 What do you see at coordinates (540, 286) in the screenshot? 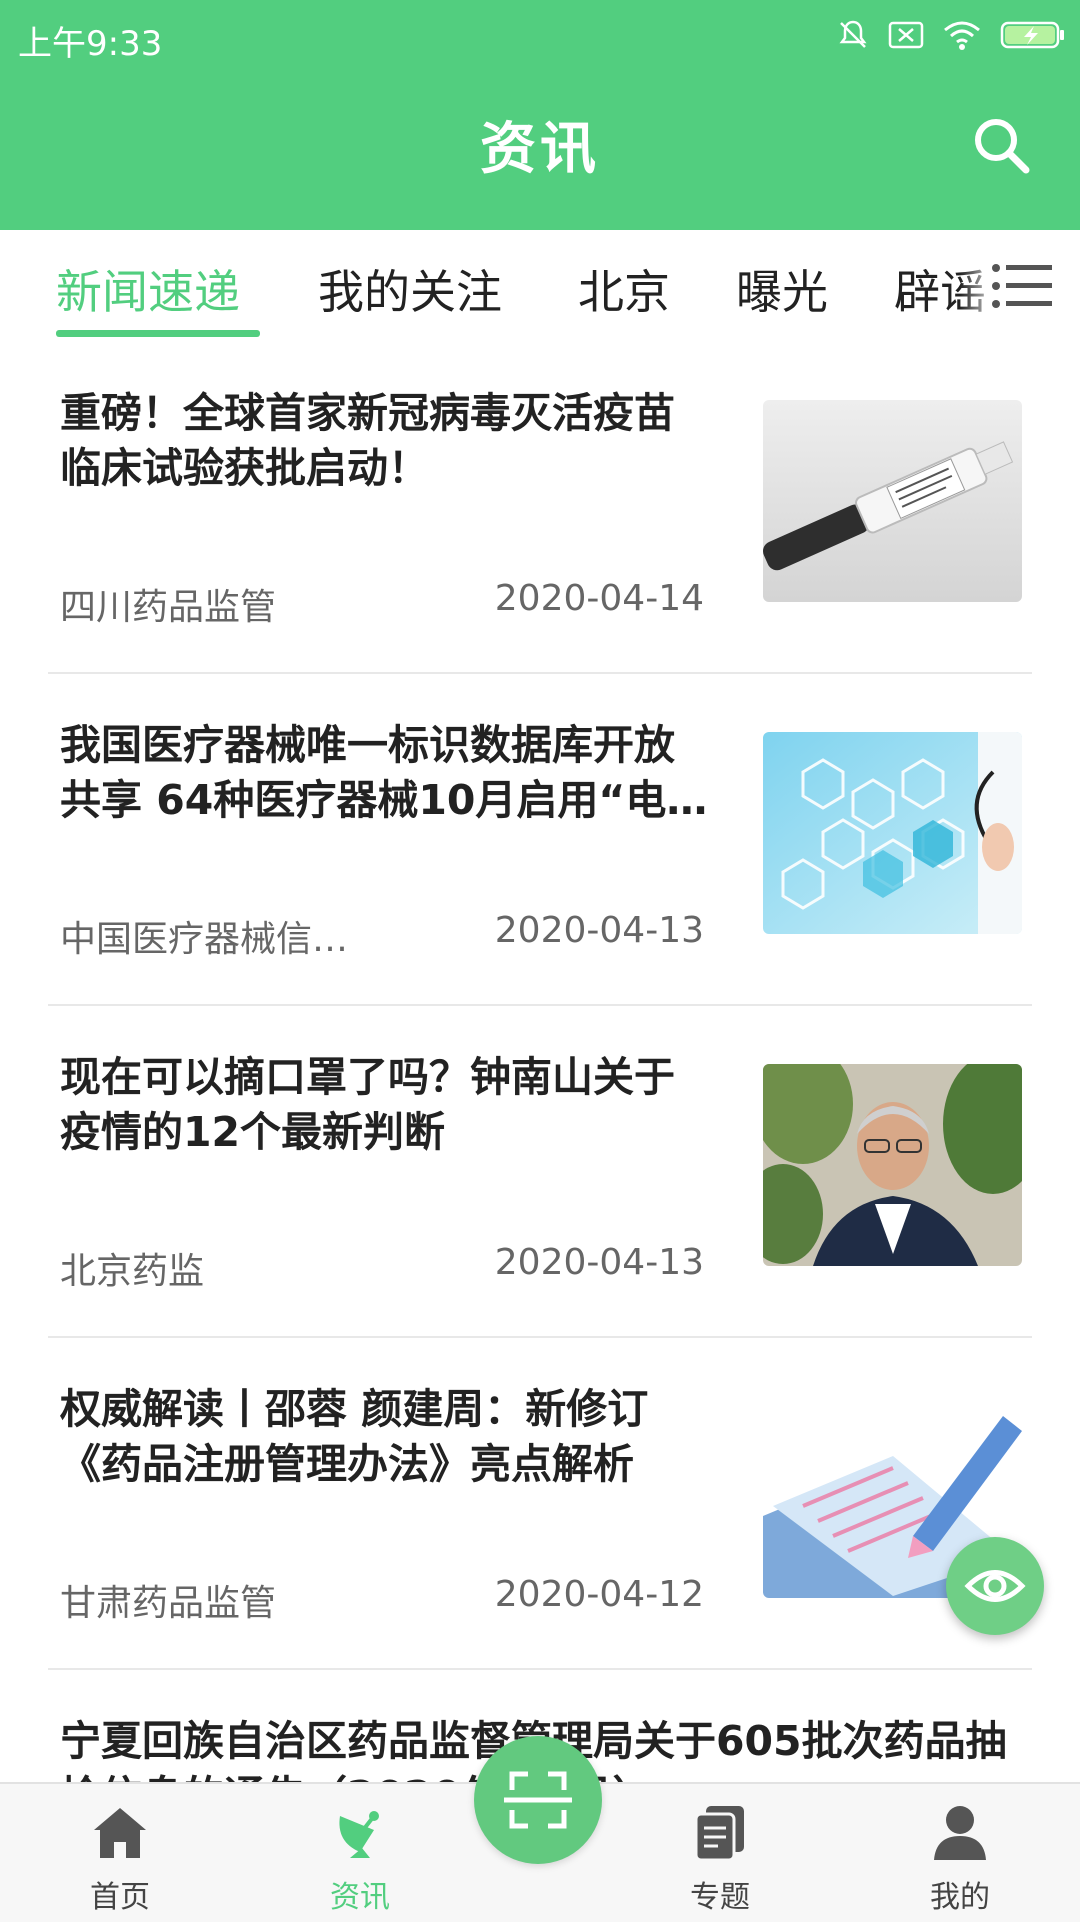
I see `category-tabs: 新闻速递 我的关注 北京 曝光 辟谣` at bounding box center [540, 286].